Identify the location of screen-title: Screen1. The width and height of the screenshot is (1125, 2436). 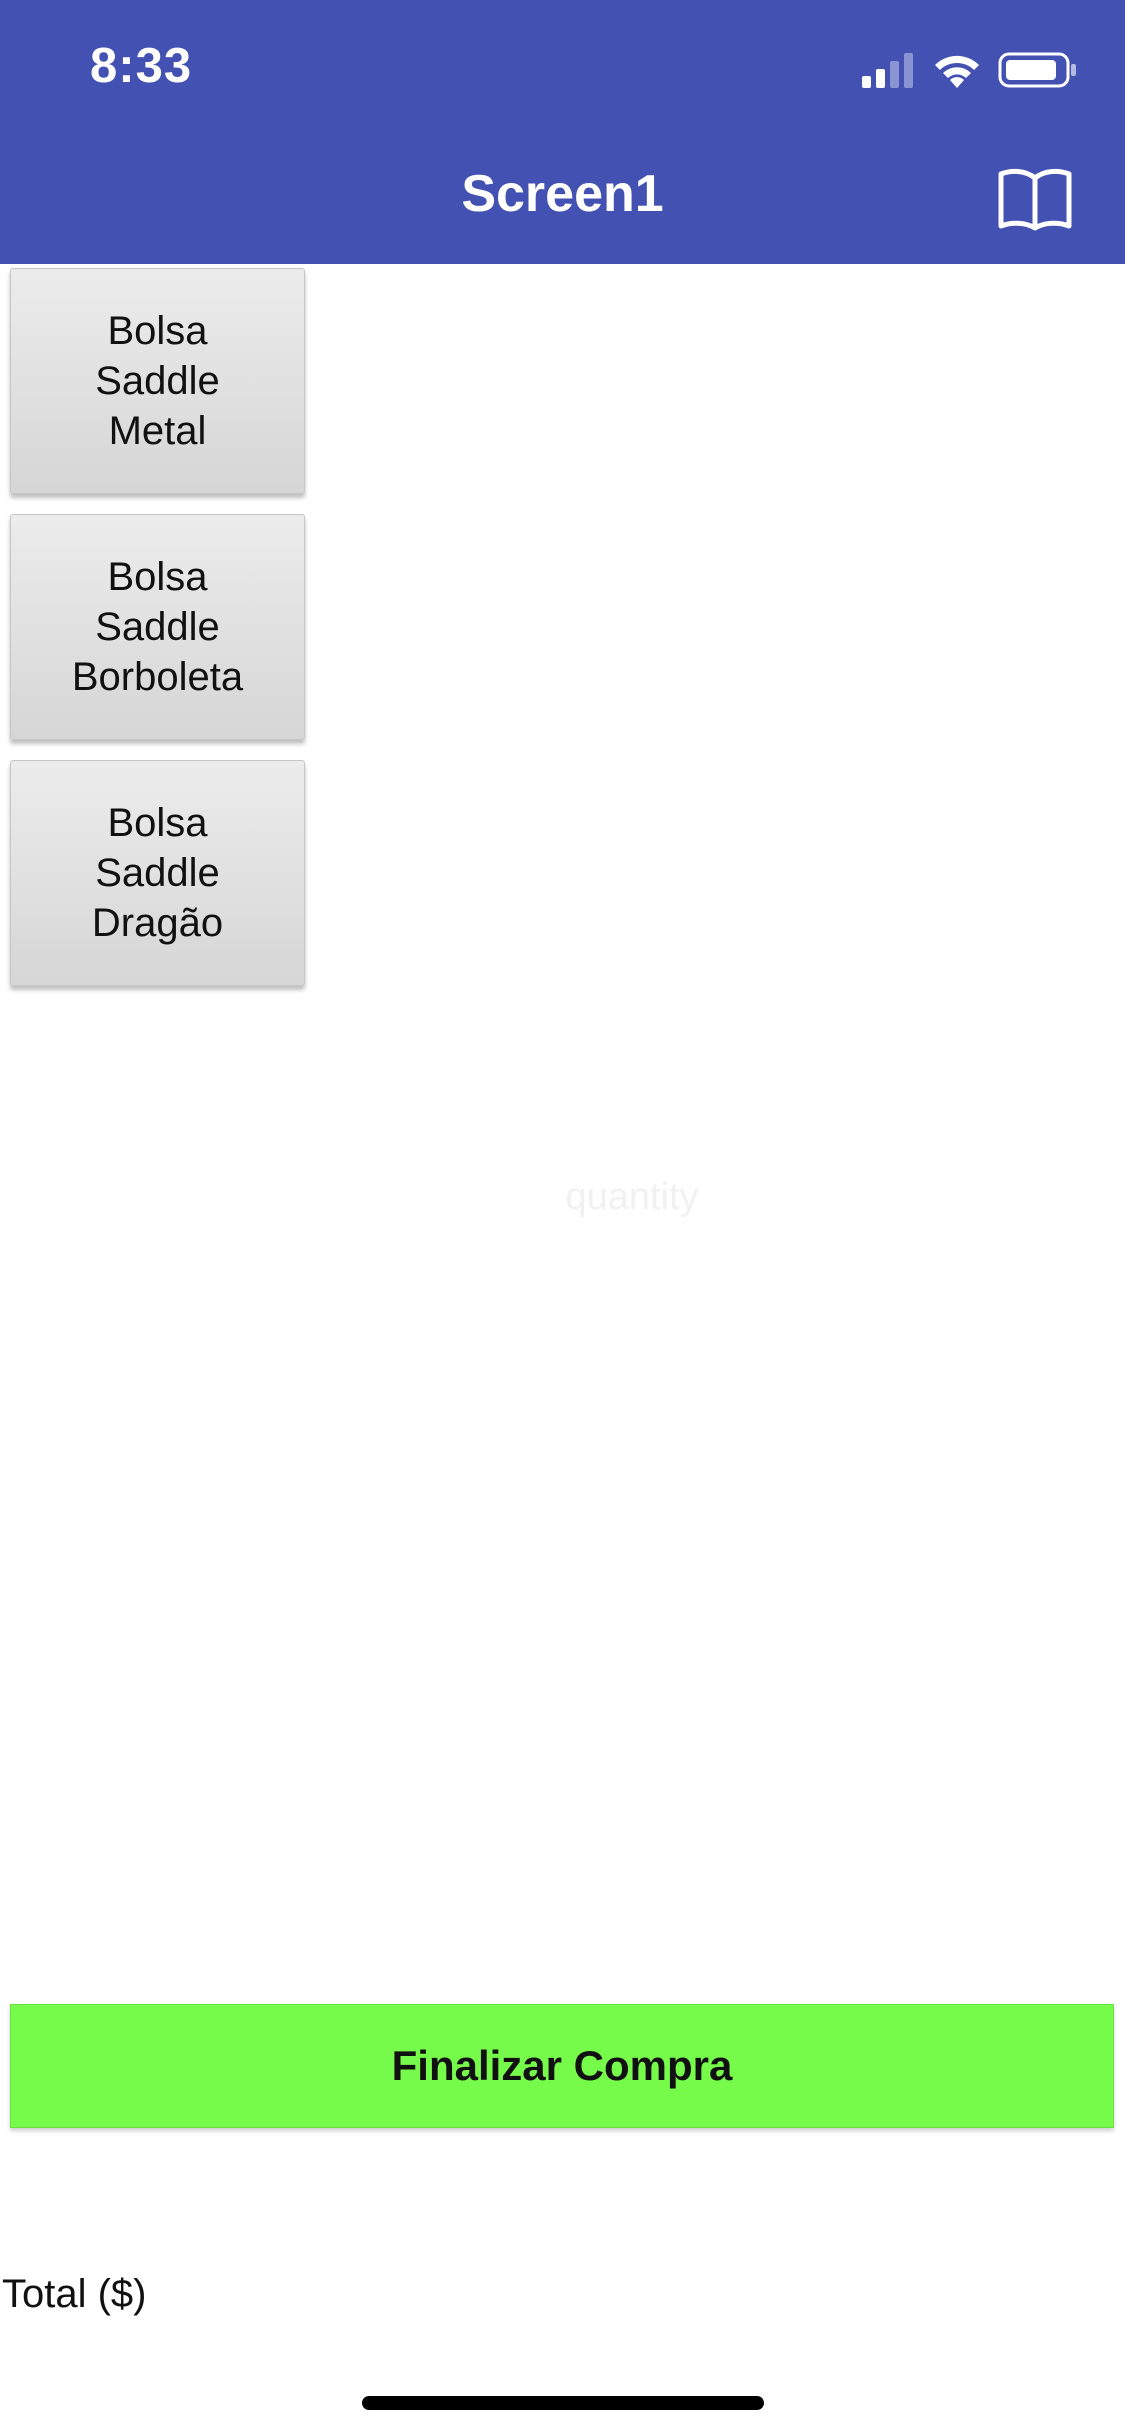
(562, 194).